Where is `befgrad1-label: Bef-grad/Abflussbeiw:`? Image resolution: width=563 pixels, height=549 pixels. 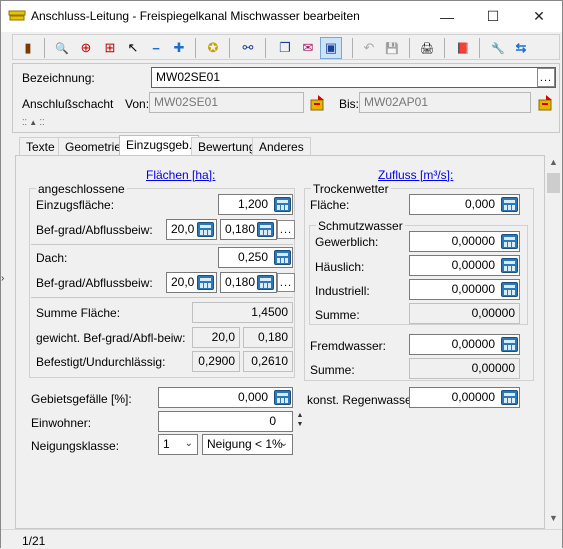 befgrad1-label: Bef-grad/Abflussbeiw: is located at coordinates (94, 230).